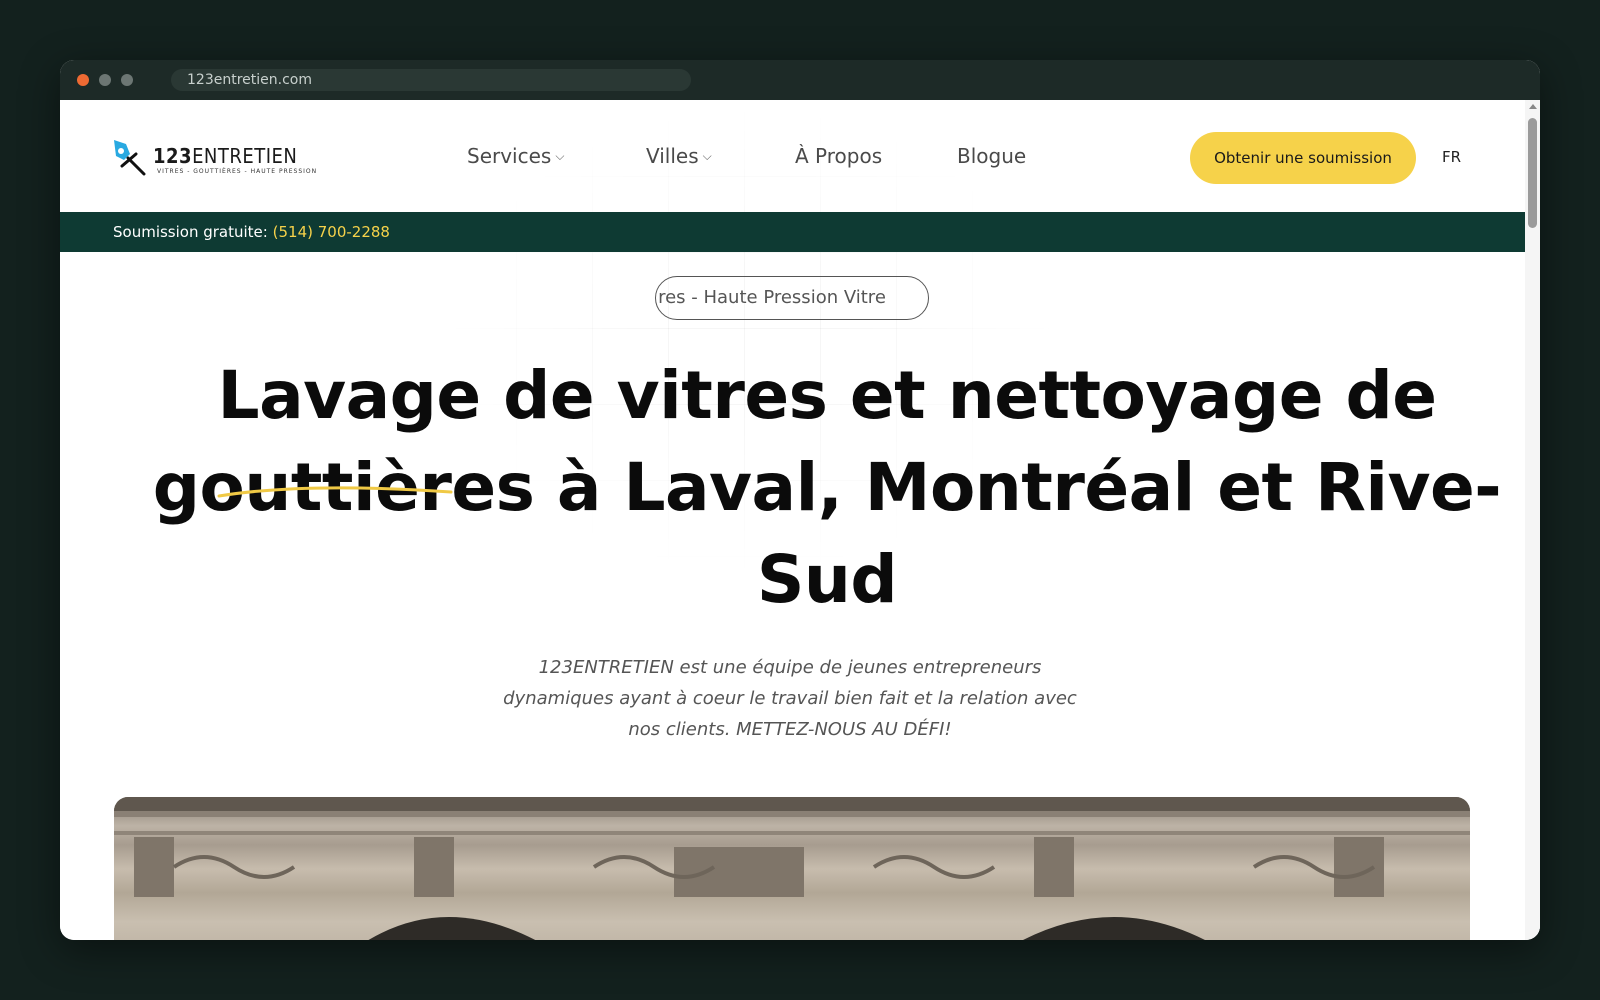  Describe the element at coordinates (83, 80) in the screenshot. I see `close-window-button` at that location.